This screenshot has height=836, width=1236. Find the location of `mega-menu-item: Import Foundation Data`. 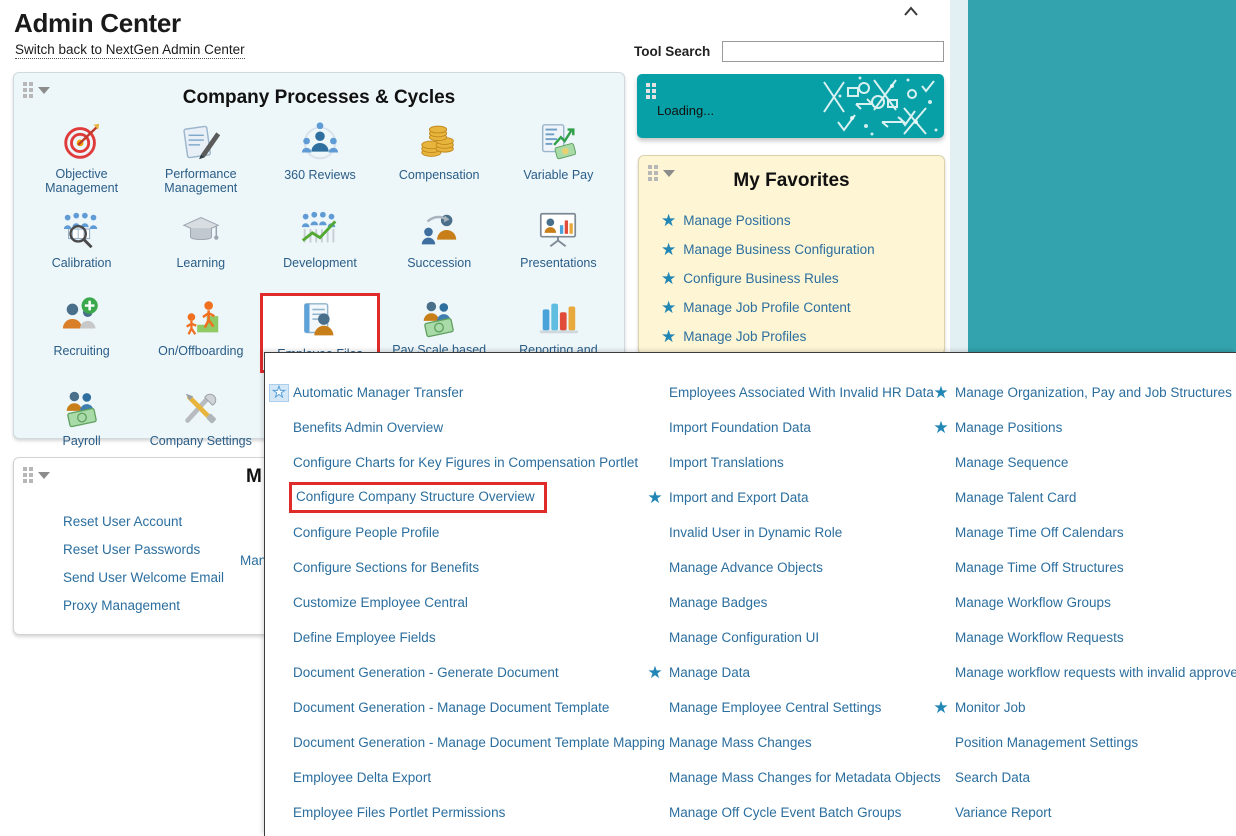

mega-menu-item: Import Foundation Data is located at coordinates (784, 427).